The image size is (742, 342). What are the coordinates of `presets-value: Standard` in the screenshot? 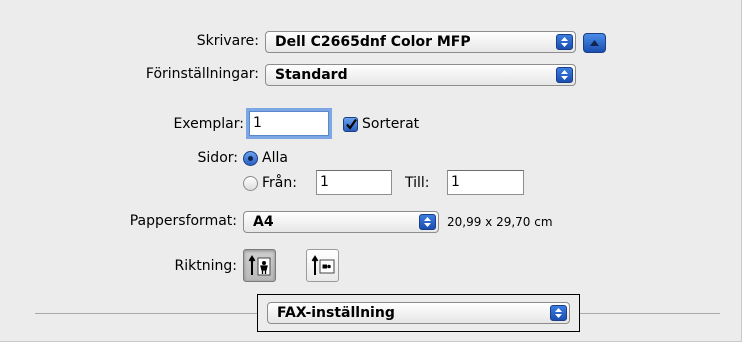 It's located at (311, 75).